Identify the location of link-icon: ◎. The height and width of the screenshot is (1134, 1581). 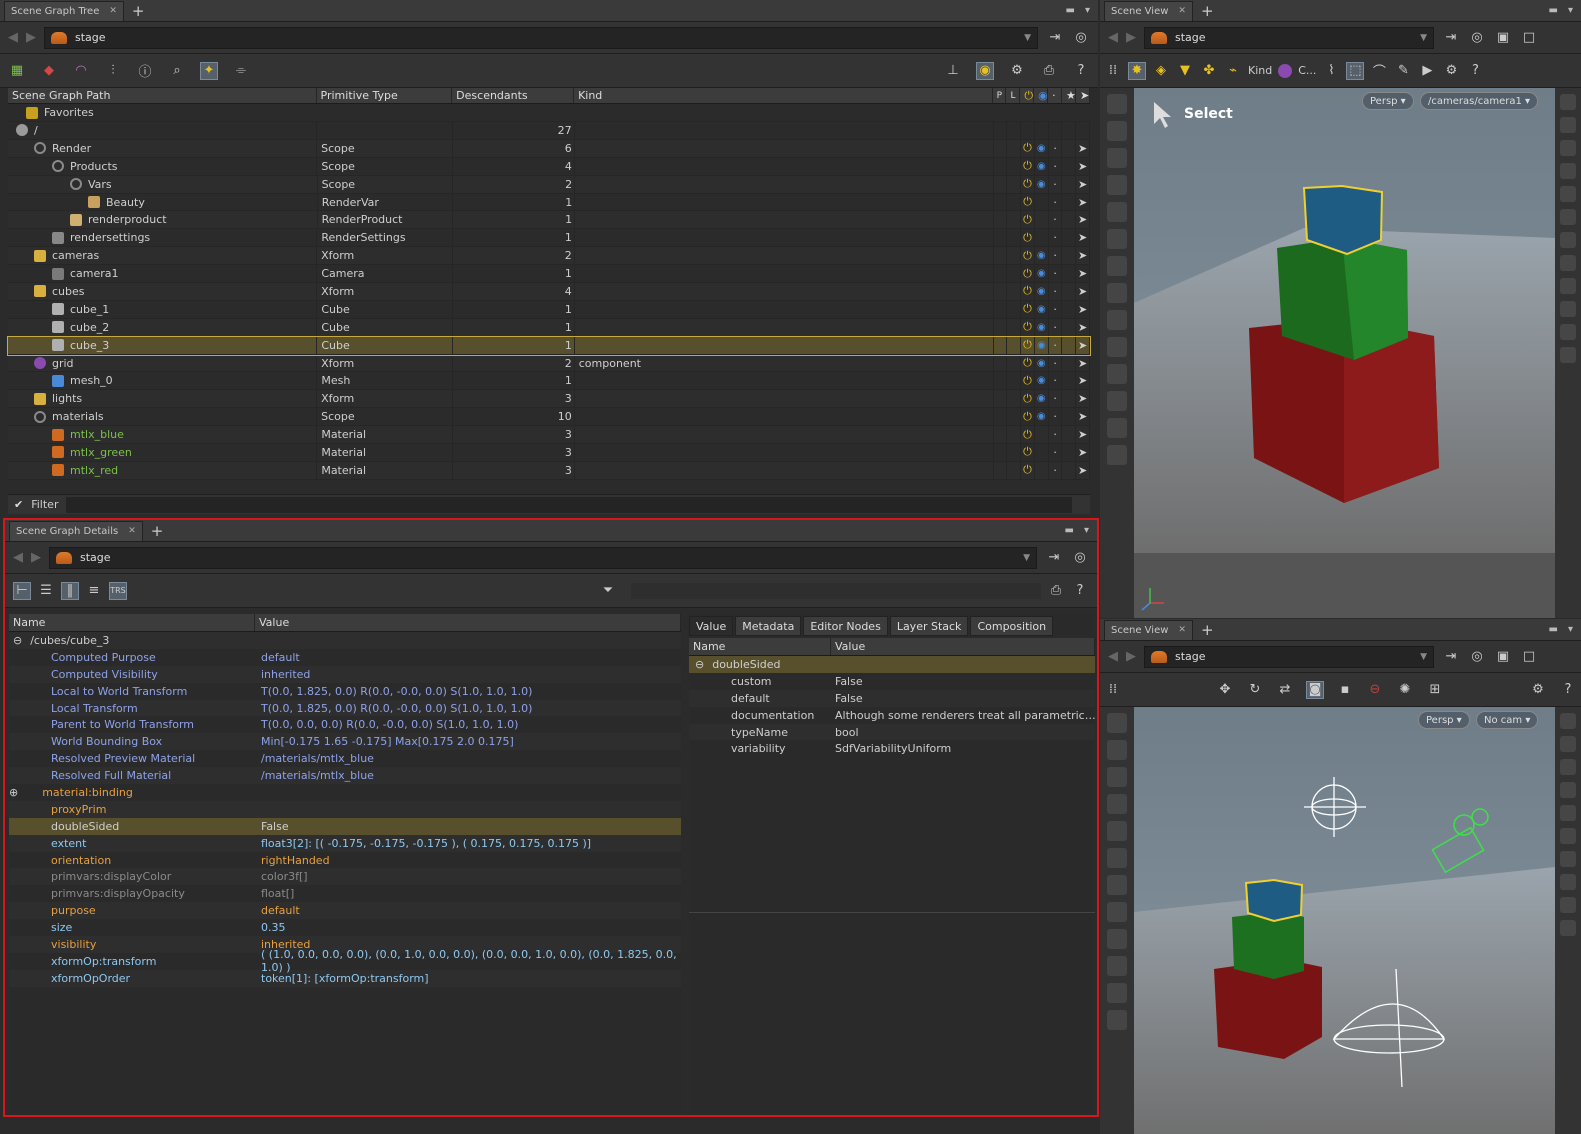
(1477, 657).